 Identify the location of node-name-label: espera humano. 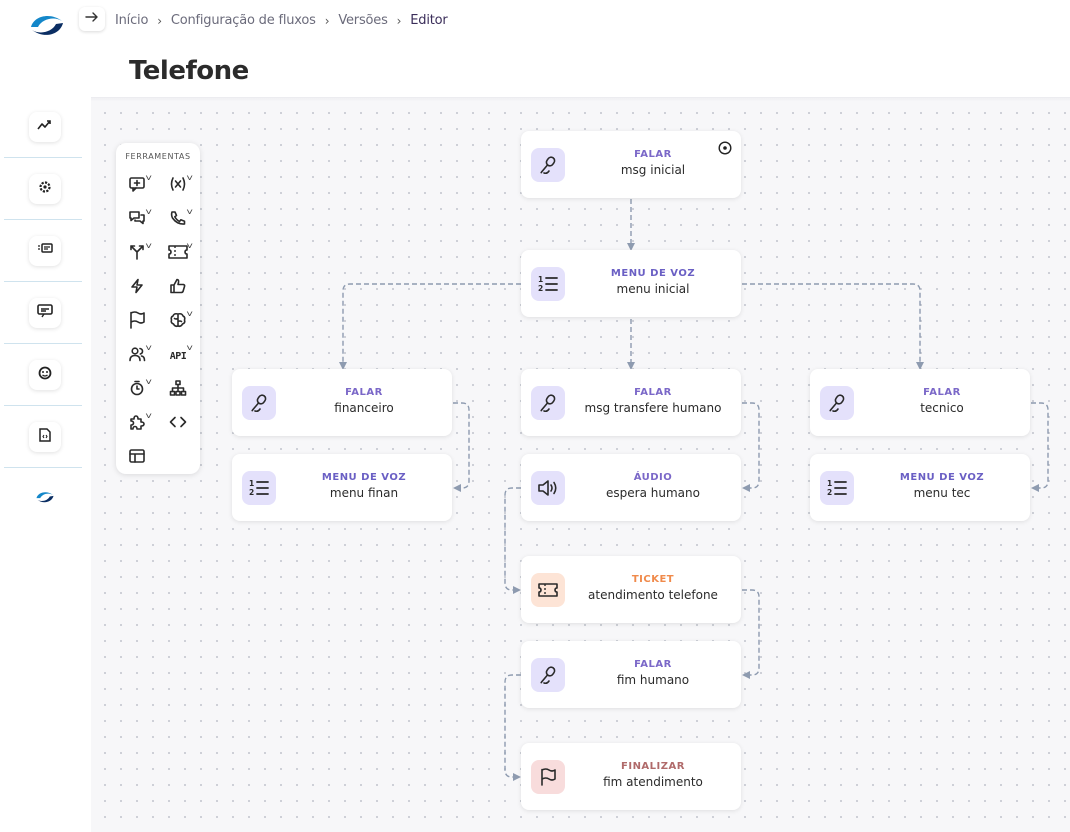
(653, 493).